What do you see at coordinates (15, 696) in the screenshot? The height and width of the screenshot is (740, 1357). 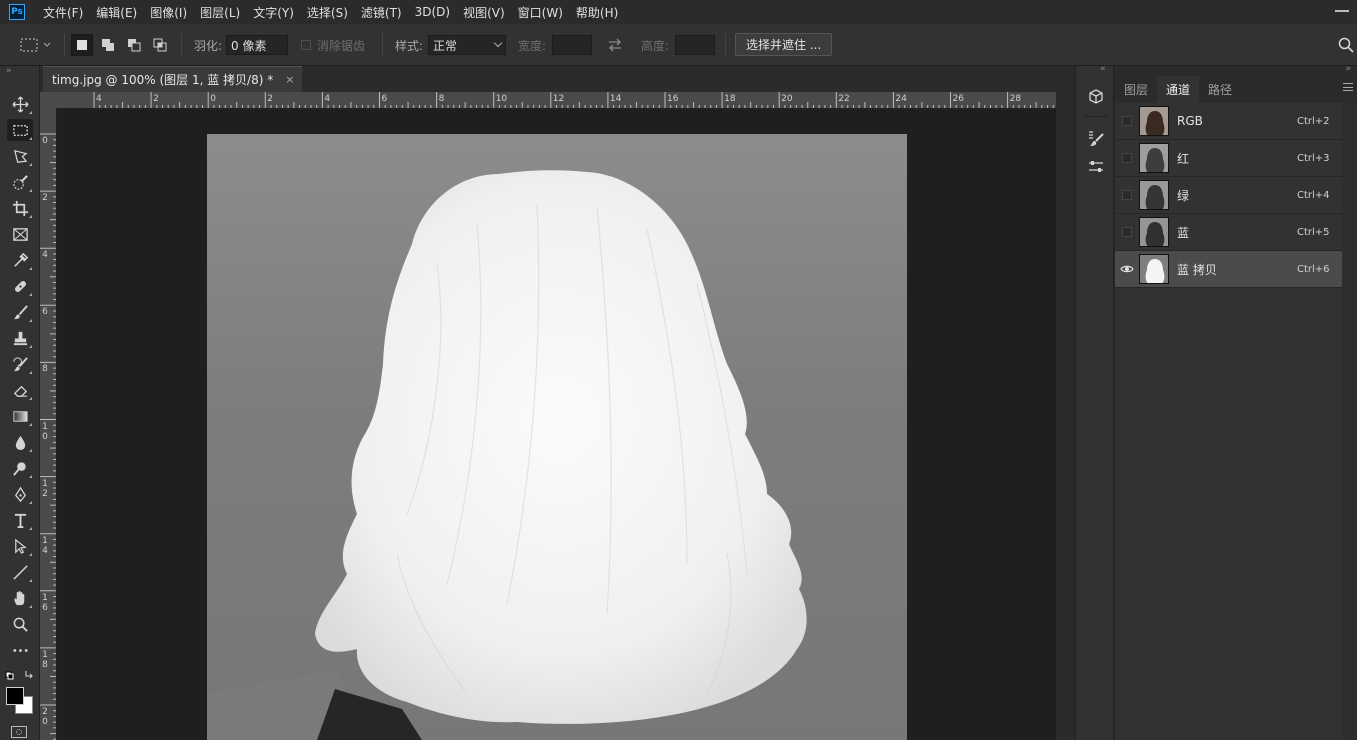 I see `foreground-color-swatch` at bounding box center [15, 696].